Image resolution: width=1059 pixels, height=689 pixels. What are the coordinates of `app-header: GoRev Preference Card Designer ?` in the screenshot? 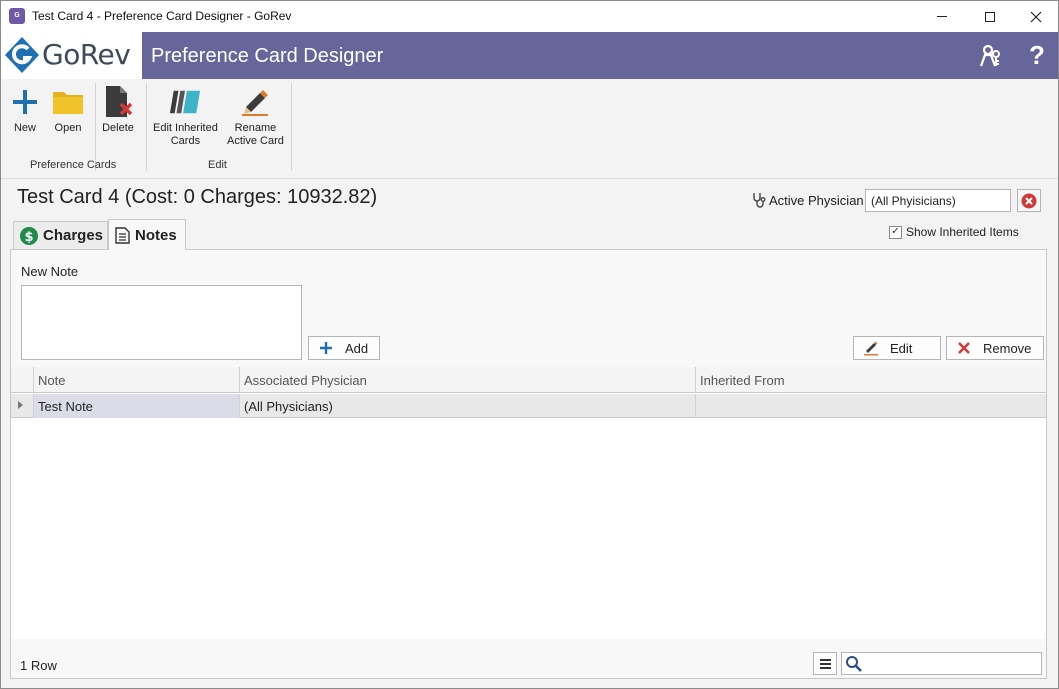 It's located at (529, 55).